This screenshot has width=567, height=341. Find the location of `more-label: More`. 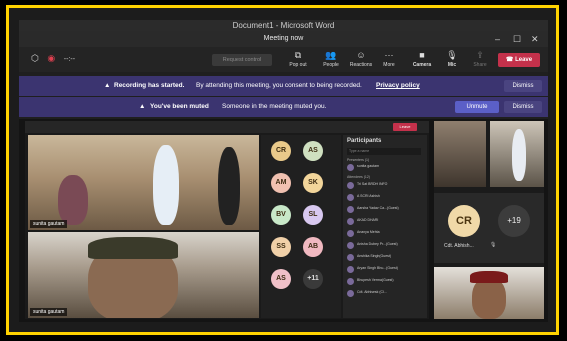

more-label: More is located at coordinates (389, 65).